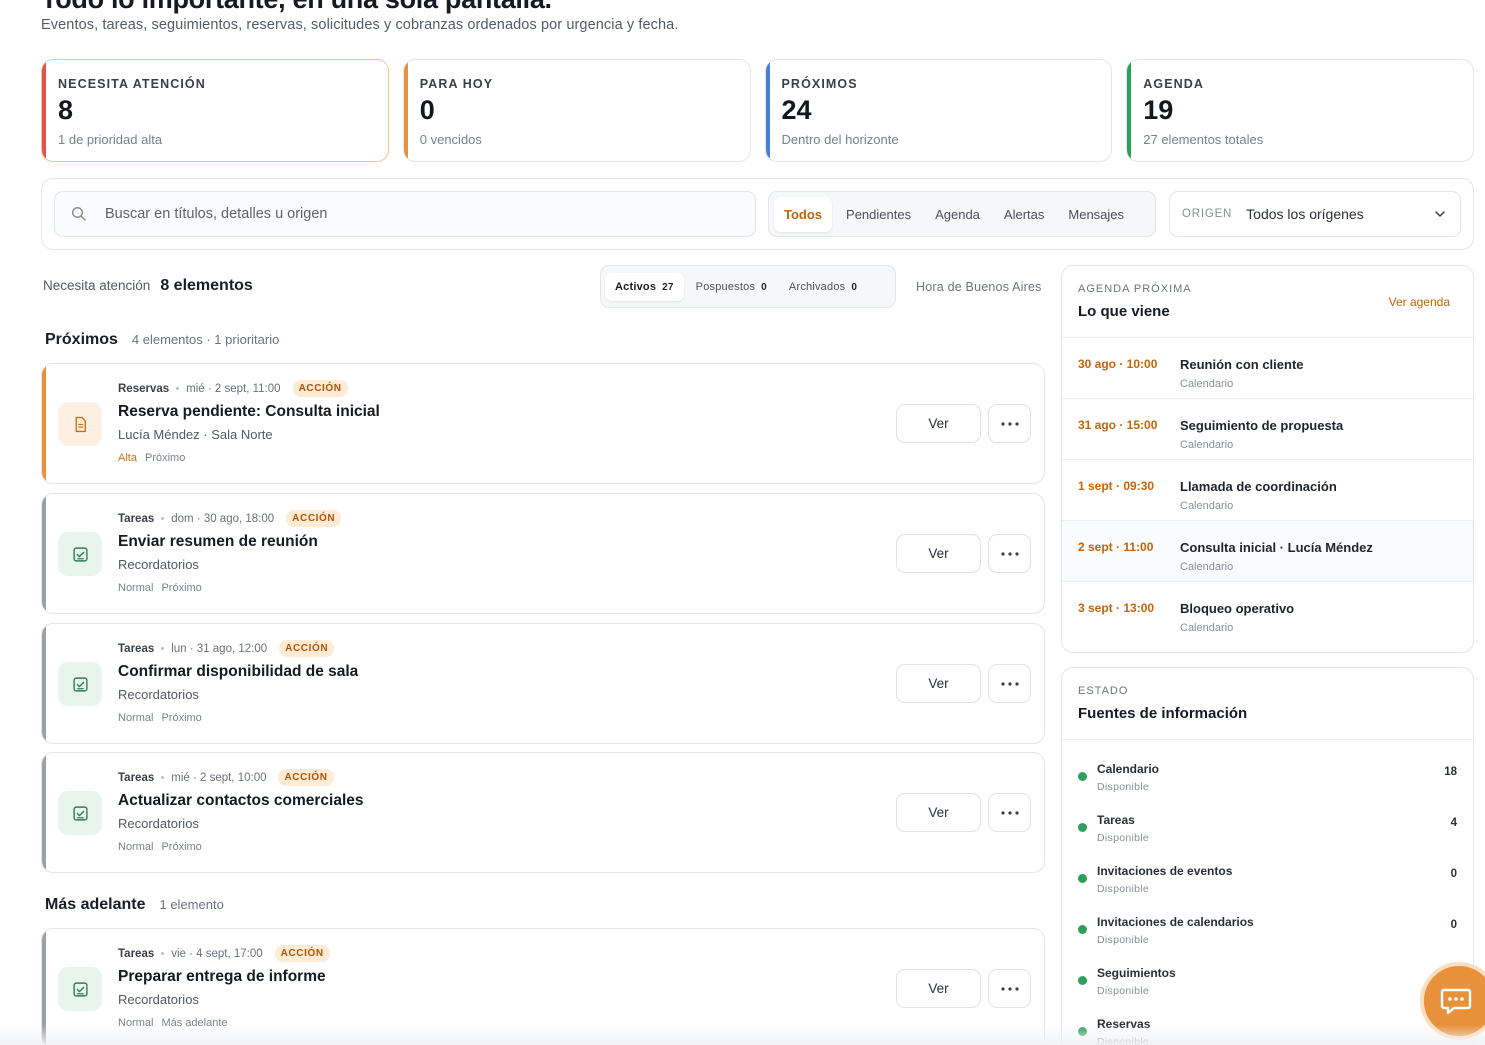  What do you see at coordinates (66, 110) in the screenshot?
I see `stat-value: 8` at bounding box center [66, 110].